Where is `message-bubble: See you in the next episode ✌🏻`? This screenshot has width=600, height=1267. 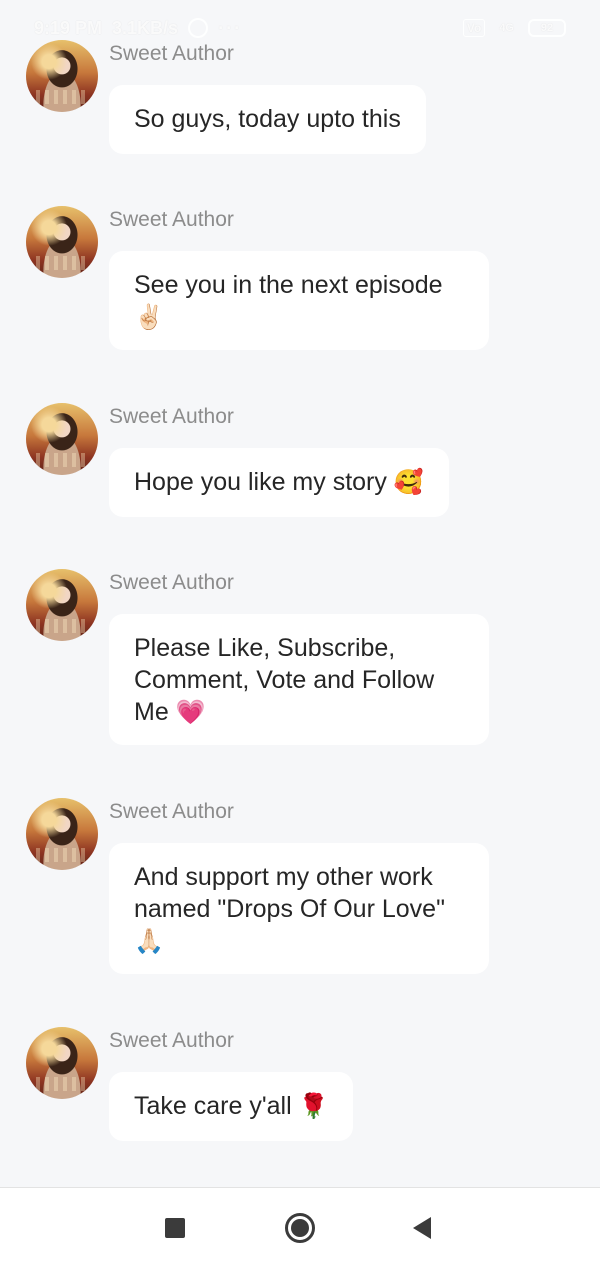 message-bubble: See you in the next episode ✌🏻 is located at coordinates (299, 300).